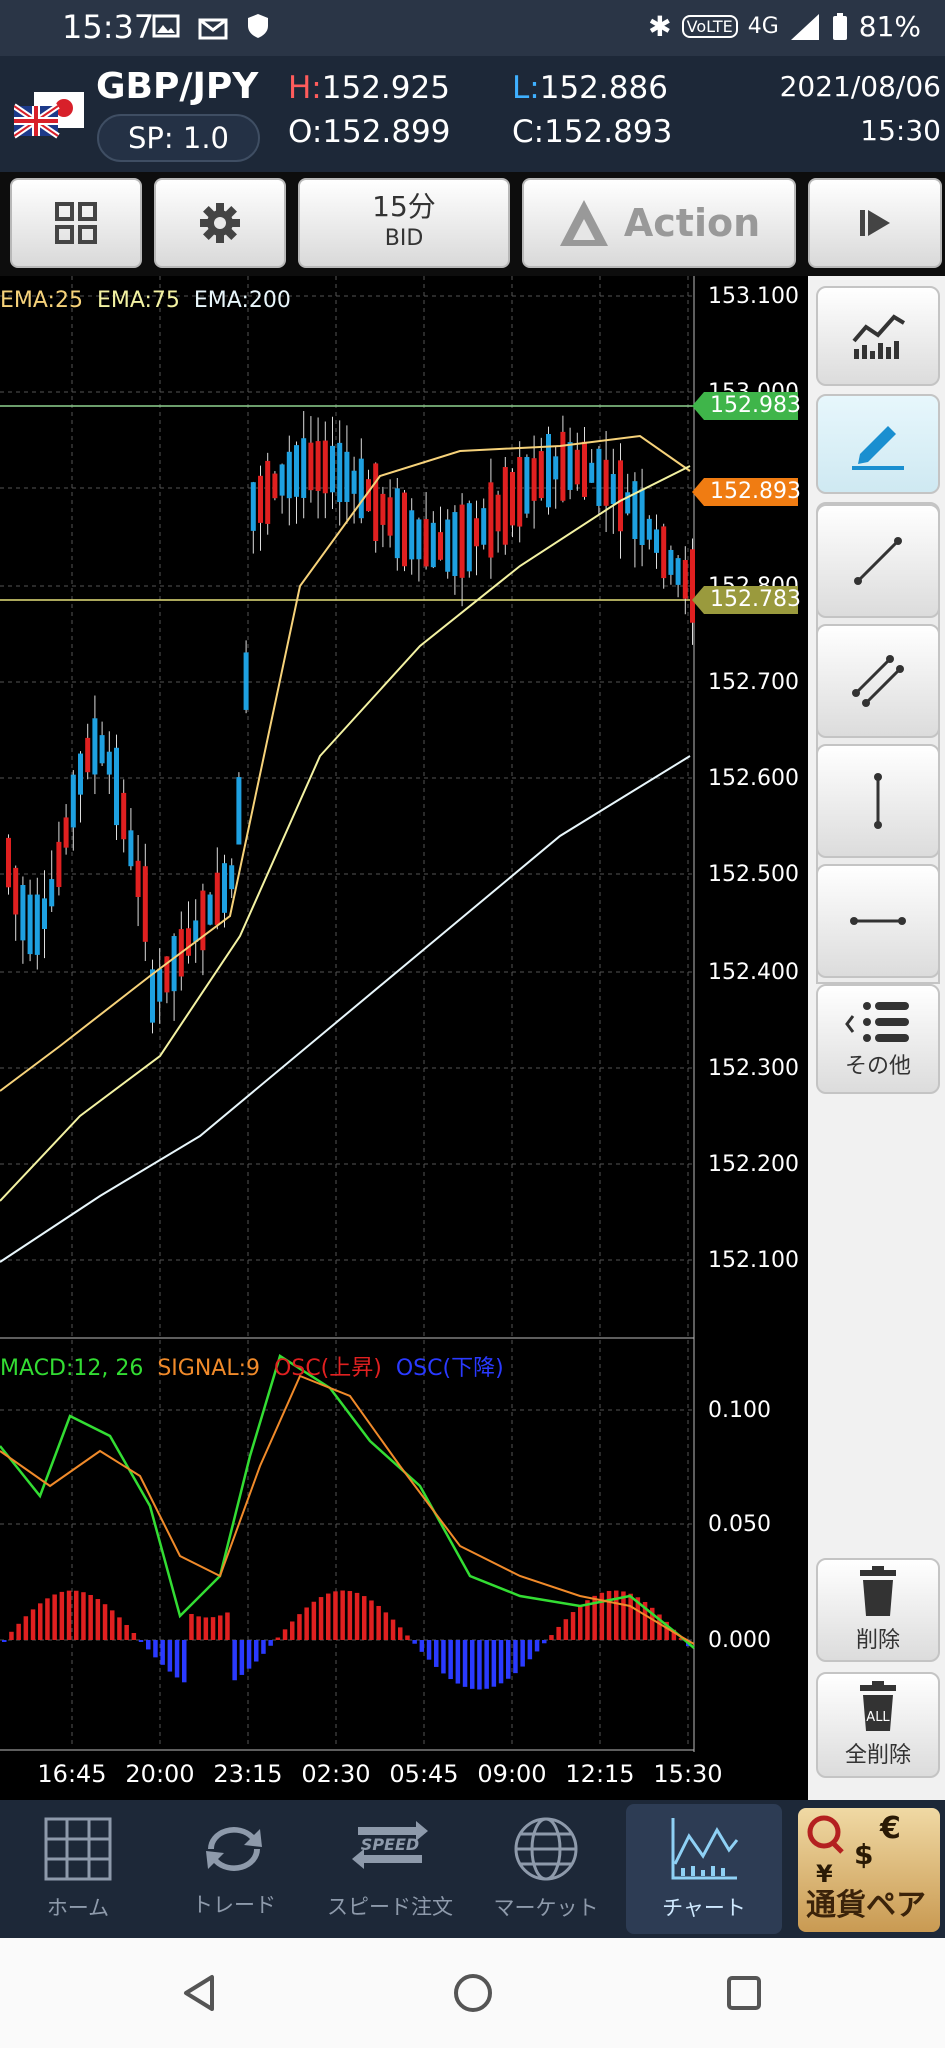 This screenshot has width=945, height=2048. Describe the element at coordinates (78, 1869) in the screenshot. I see `nav-home: ホーム` at that location.